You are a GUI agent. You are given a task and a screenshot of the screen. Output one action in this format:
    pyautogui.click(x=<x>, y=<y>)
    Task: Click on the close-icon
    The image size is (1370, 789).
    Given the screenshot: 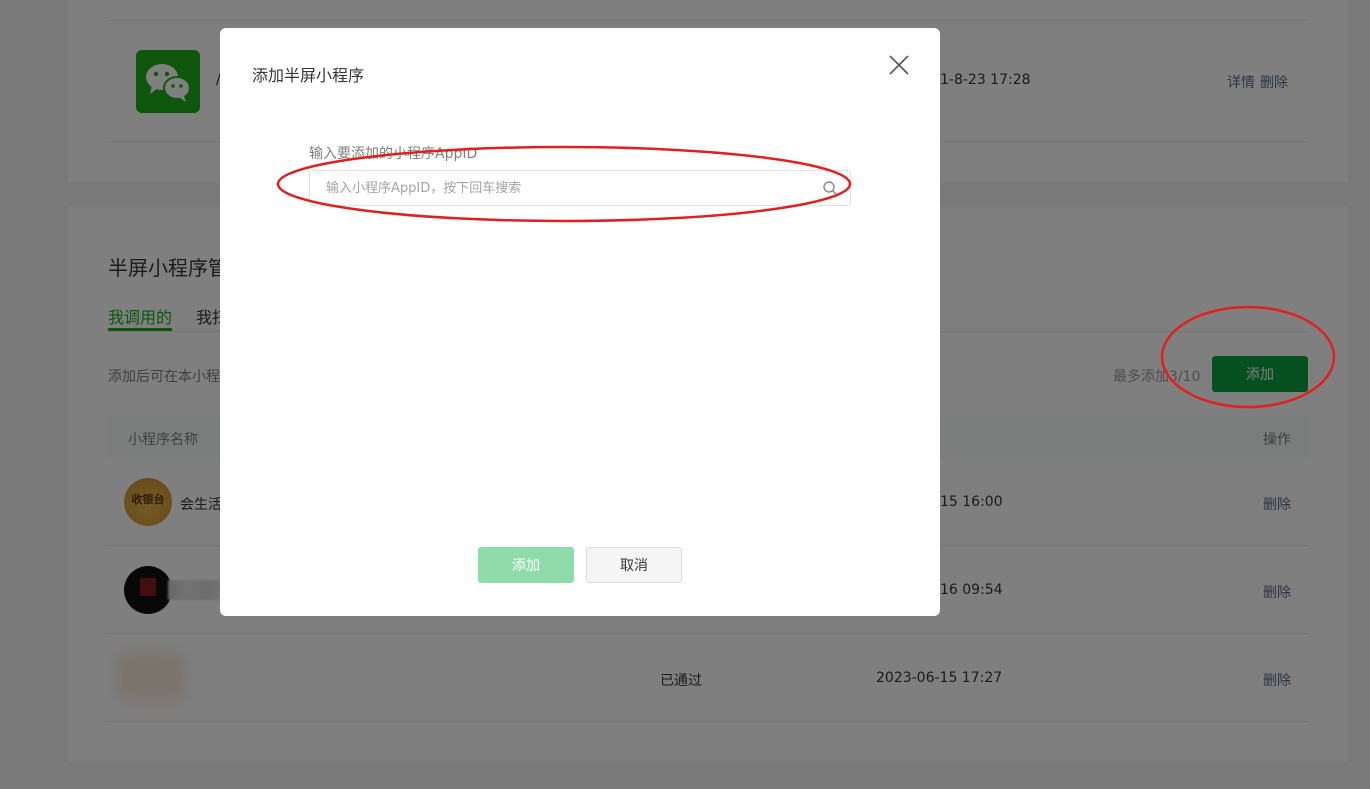 What is the action you would take?
    pyautogui.click(x=899, y=65)
    